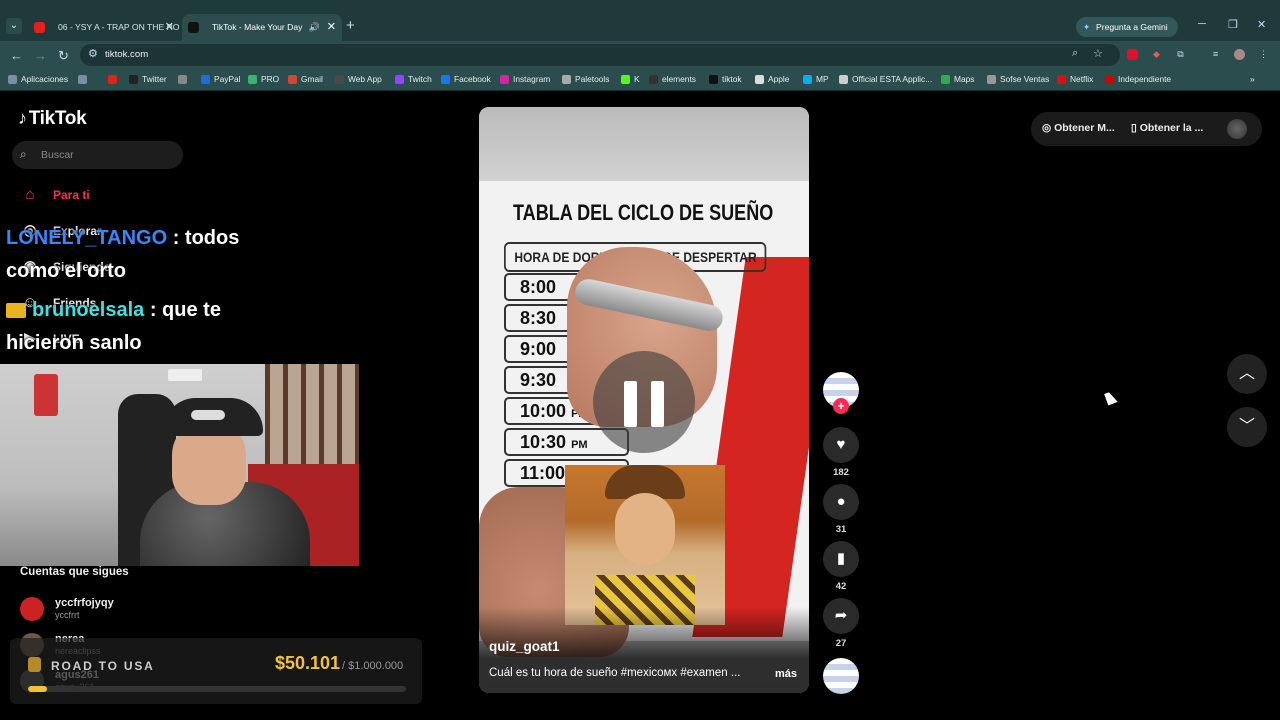 The height and width of the screenshot is (720, 1280). What do you see at coordinates (1156, 54) in the screenshot?
I see `extension-icon: ◆` at bounding box center [1156, 54].